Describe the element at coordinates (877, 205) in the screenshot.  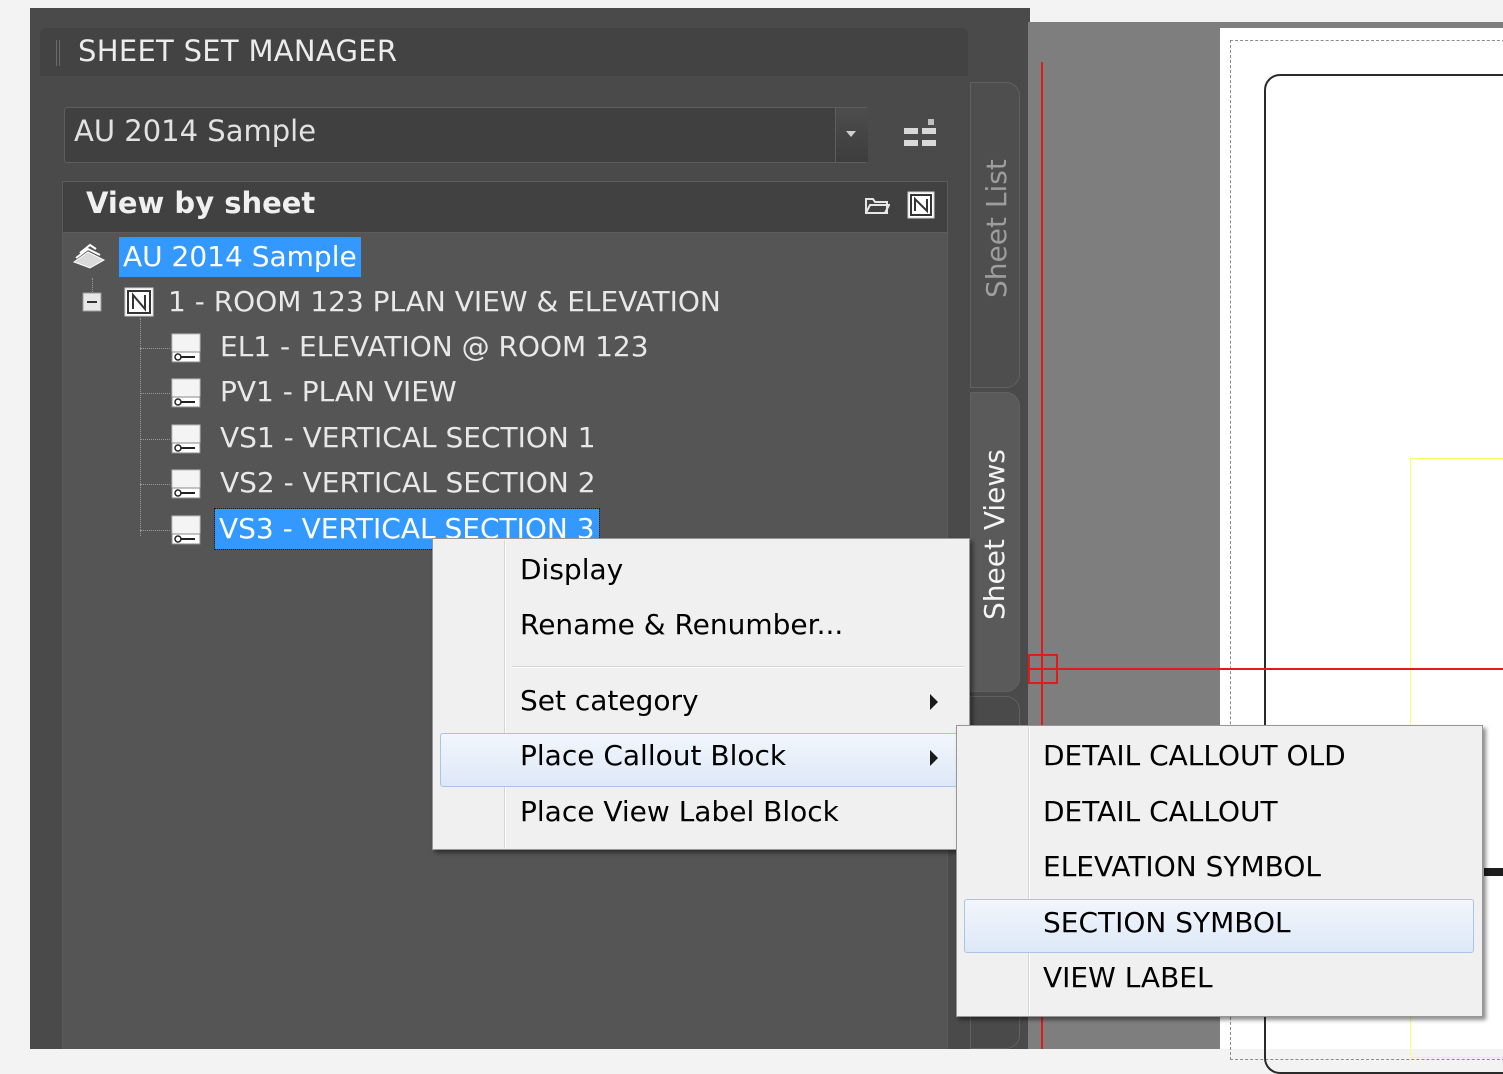
I see `folder-icon` at that location.